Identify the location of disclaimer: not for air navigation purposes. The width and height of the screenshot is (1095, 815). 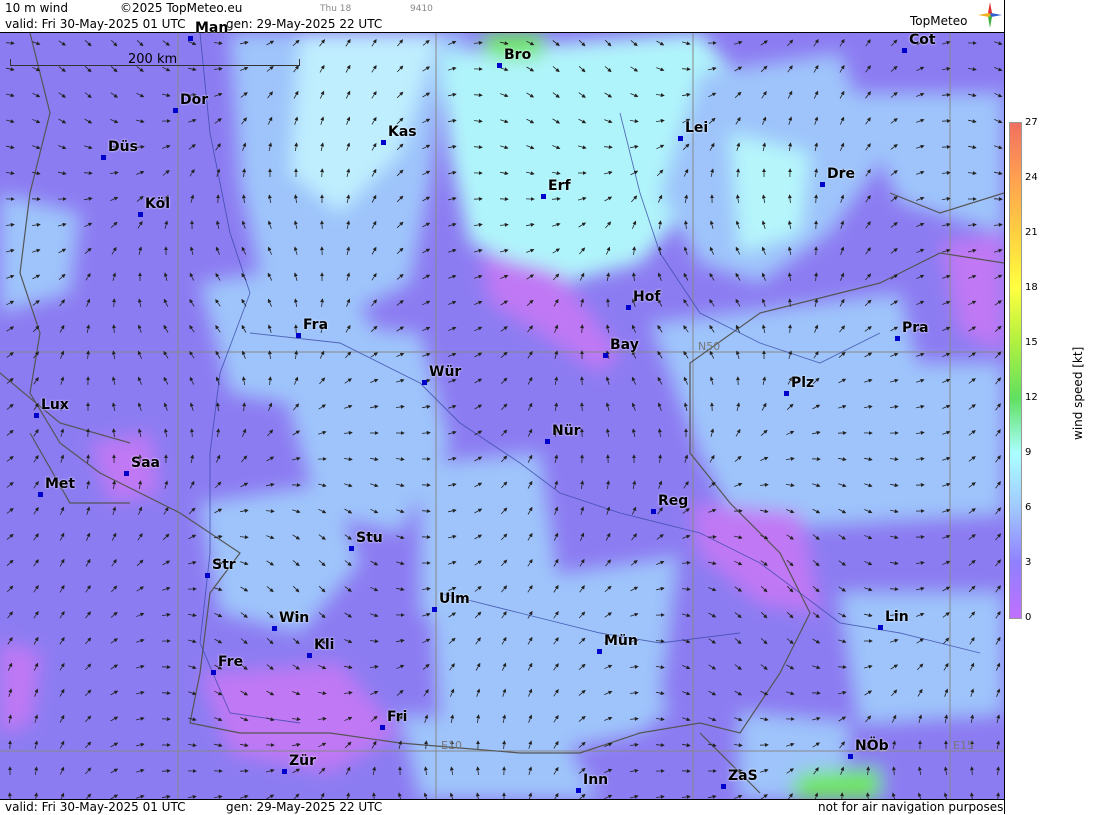
(910, 807).